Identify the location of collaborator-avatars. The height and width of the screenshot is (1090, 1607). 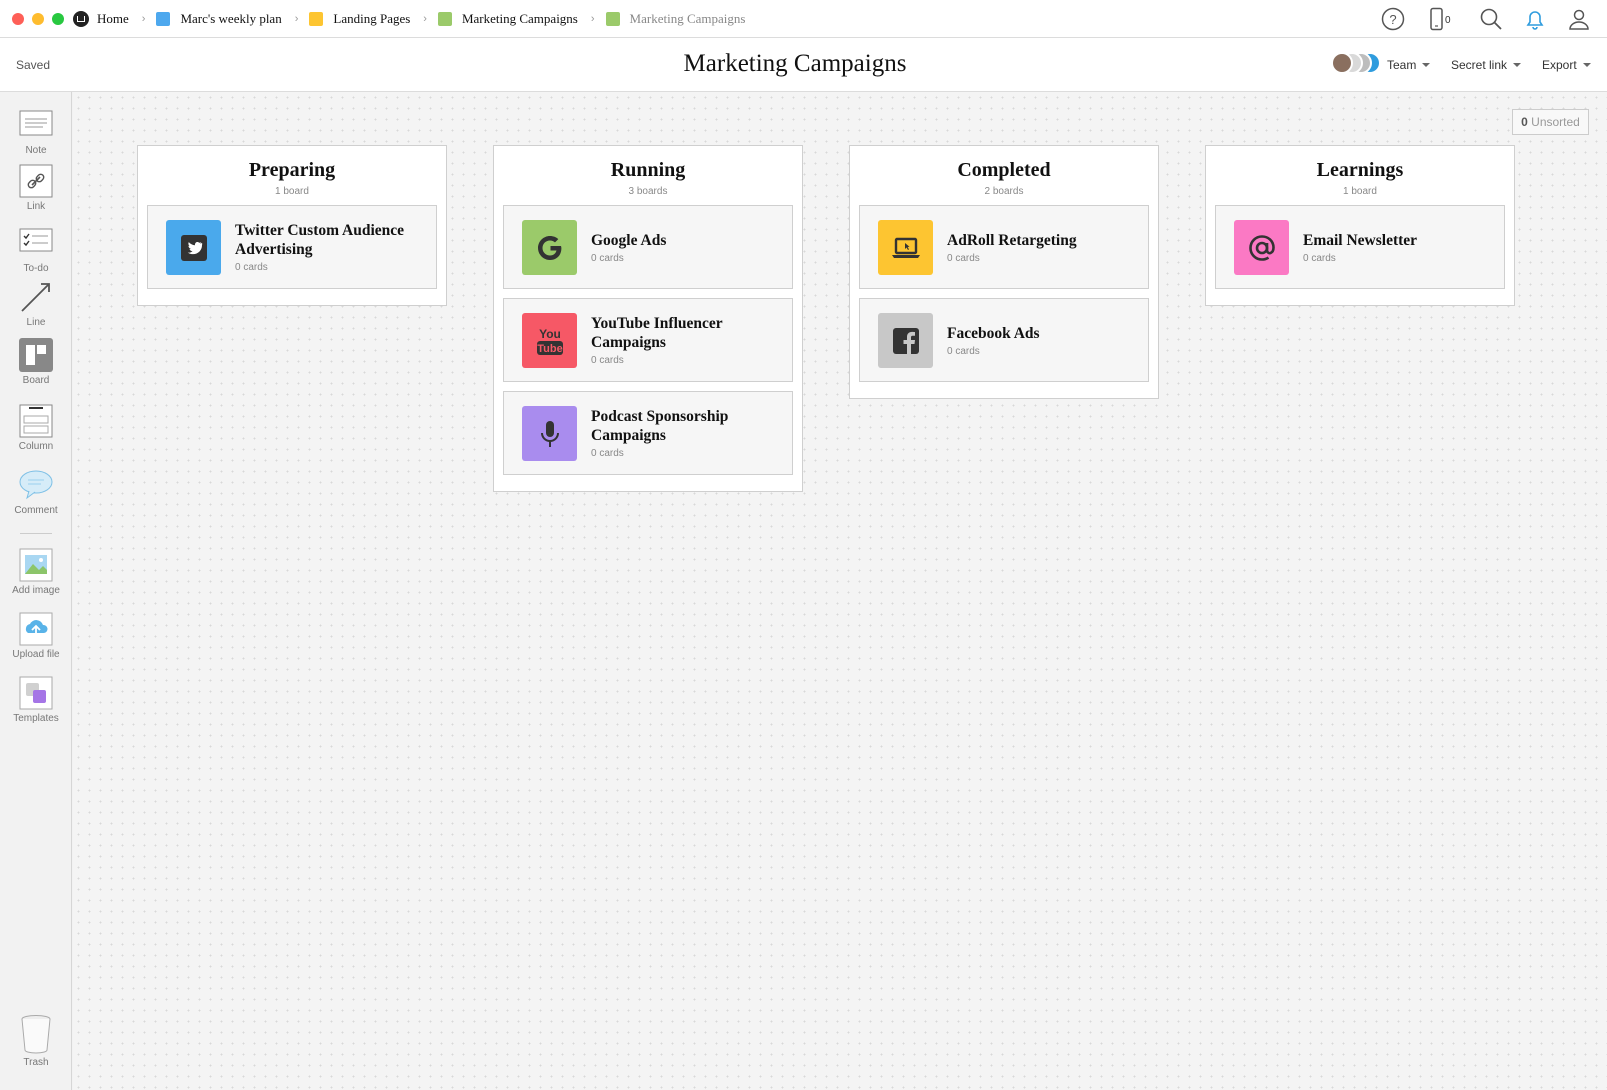
(1356, 64).